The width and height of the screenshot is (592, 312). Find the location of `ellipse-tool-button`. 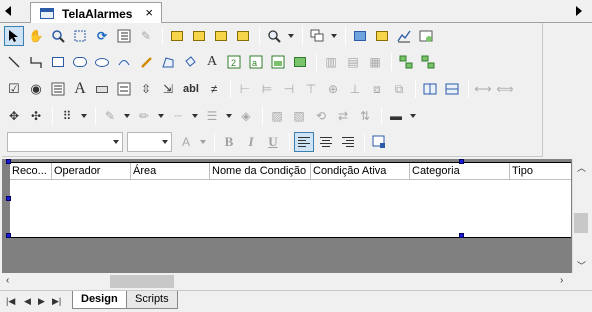

ellipse-tool-button is located at coordinates (102, 62).